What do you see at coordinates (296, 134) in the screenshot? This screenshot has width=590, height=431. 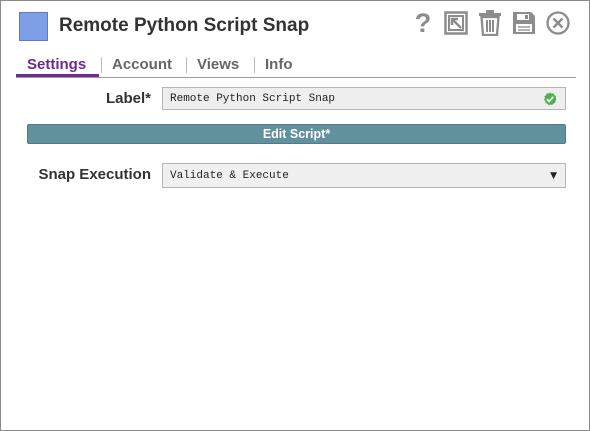 I see `edit-script-button: Edit Script*` at bounding box center [296, 134].